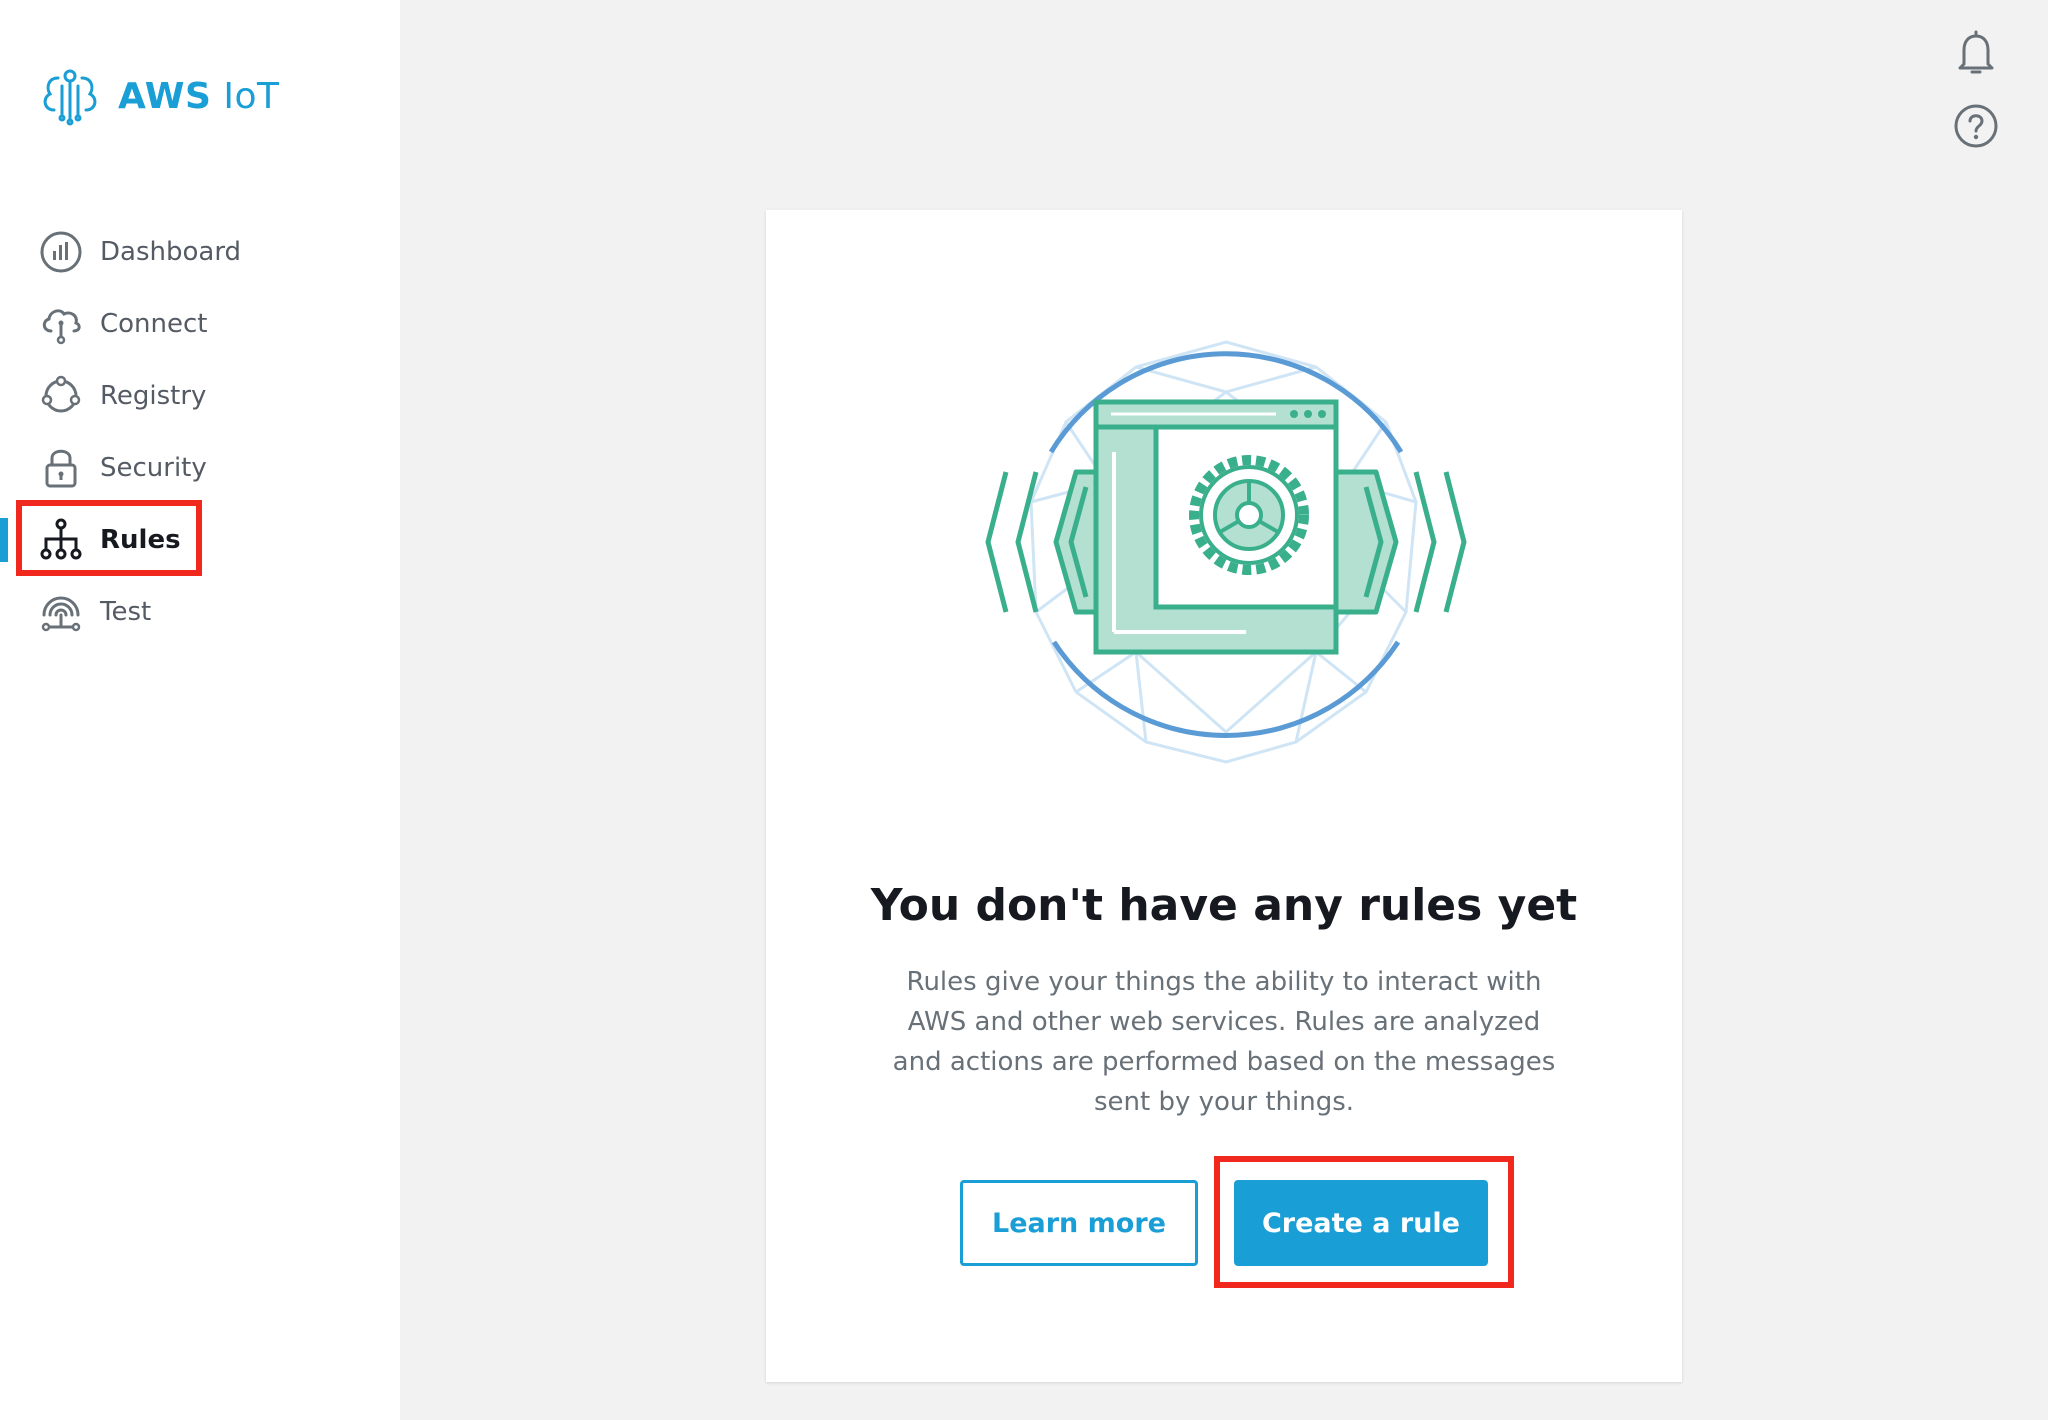 The width and height of the screenshot is (2048, 1420). I want to click on aws-iot-brain-icon, so click(70, 97).